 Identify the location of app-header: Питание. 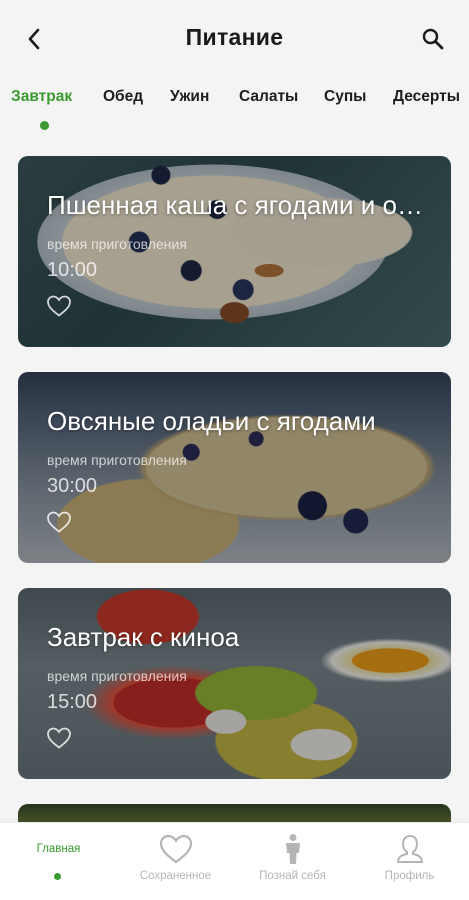
(234, 39).